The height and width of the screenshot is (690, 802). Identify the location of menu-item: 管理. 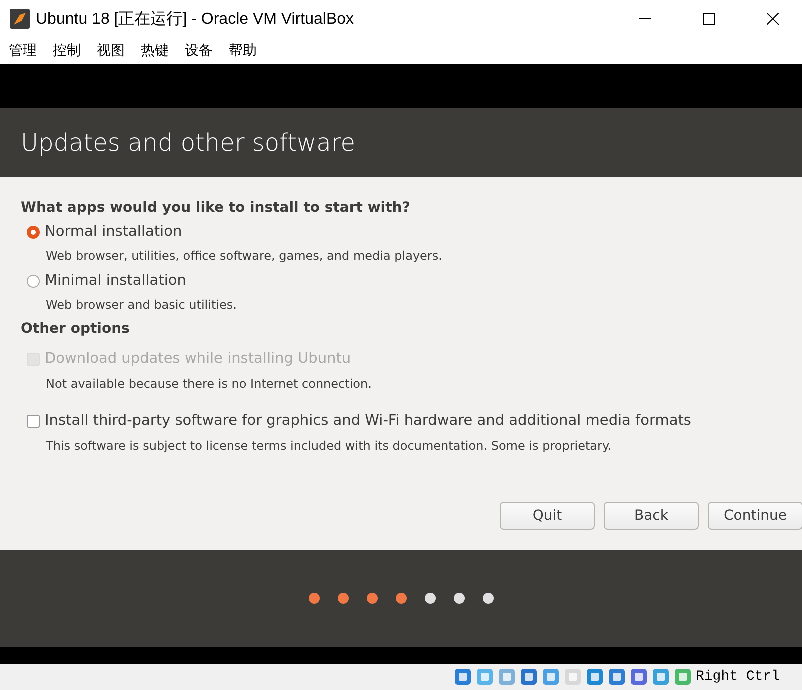
(23, 51).